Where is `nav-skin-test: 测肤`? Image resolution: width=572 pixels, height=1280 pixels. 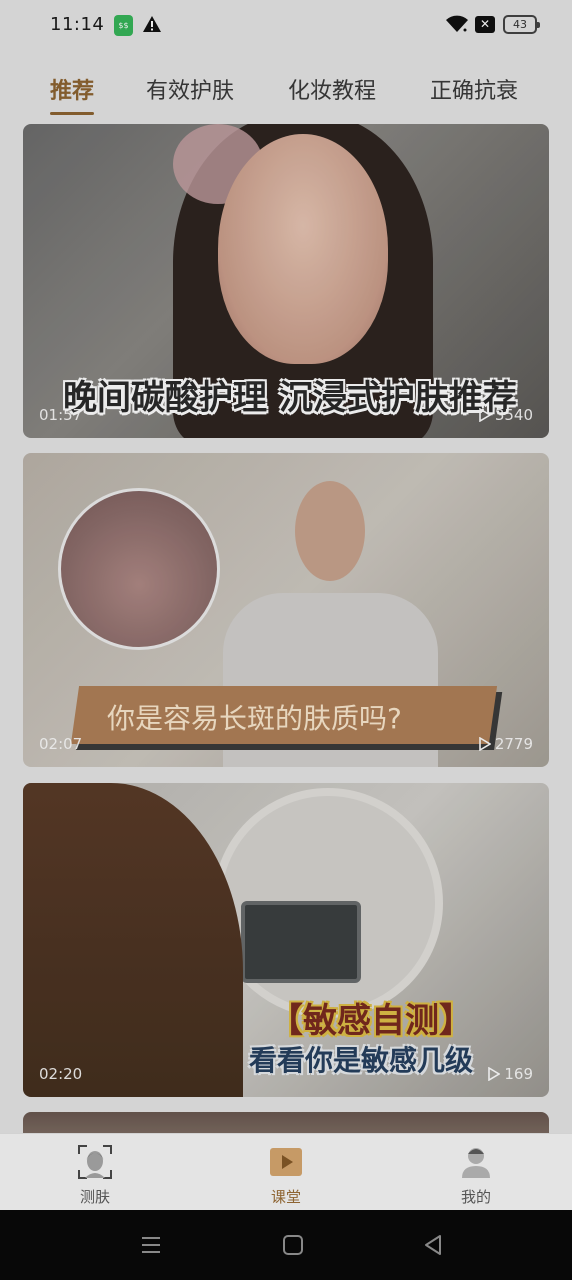 nav-skin-test: 测肤 is located at coordinates (95, 1174).